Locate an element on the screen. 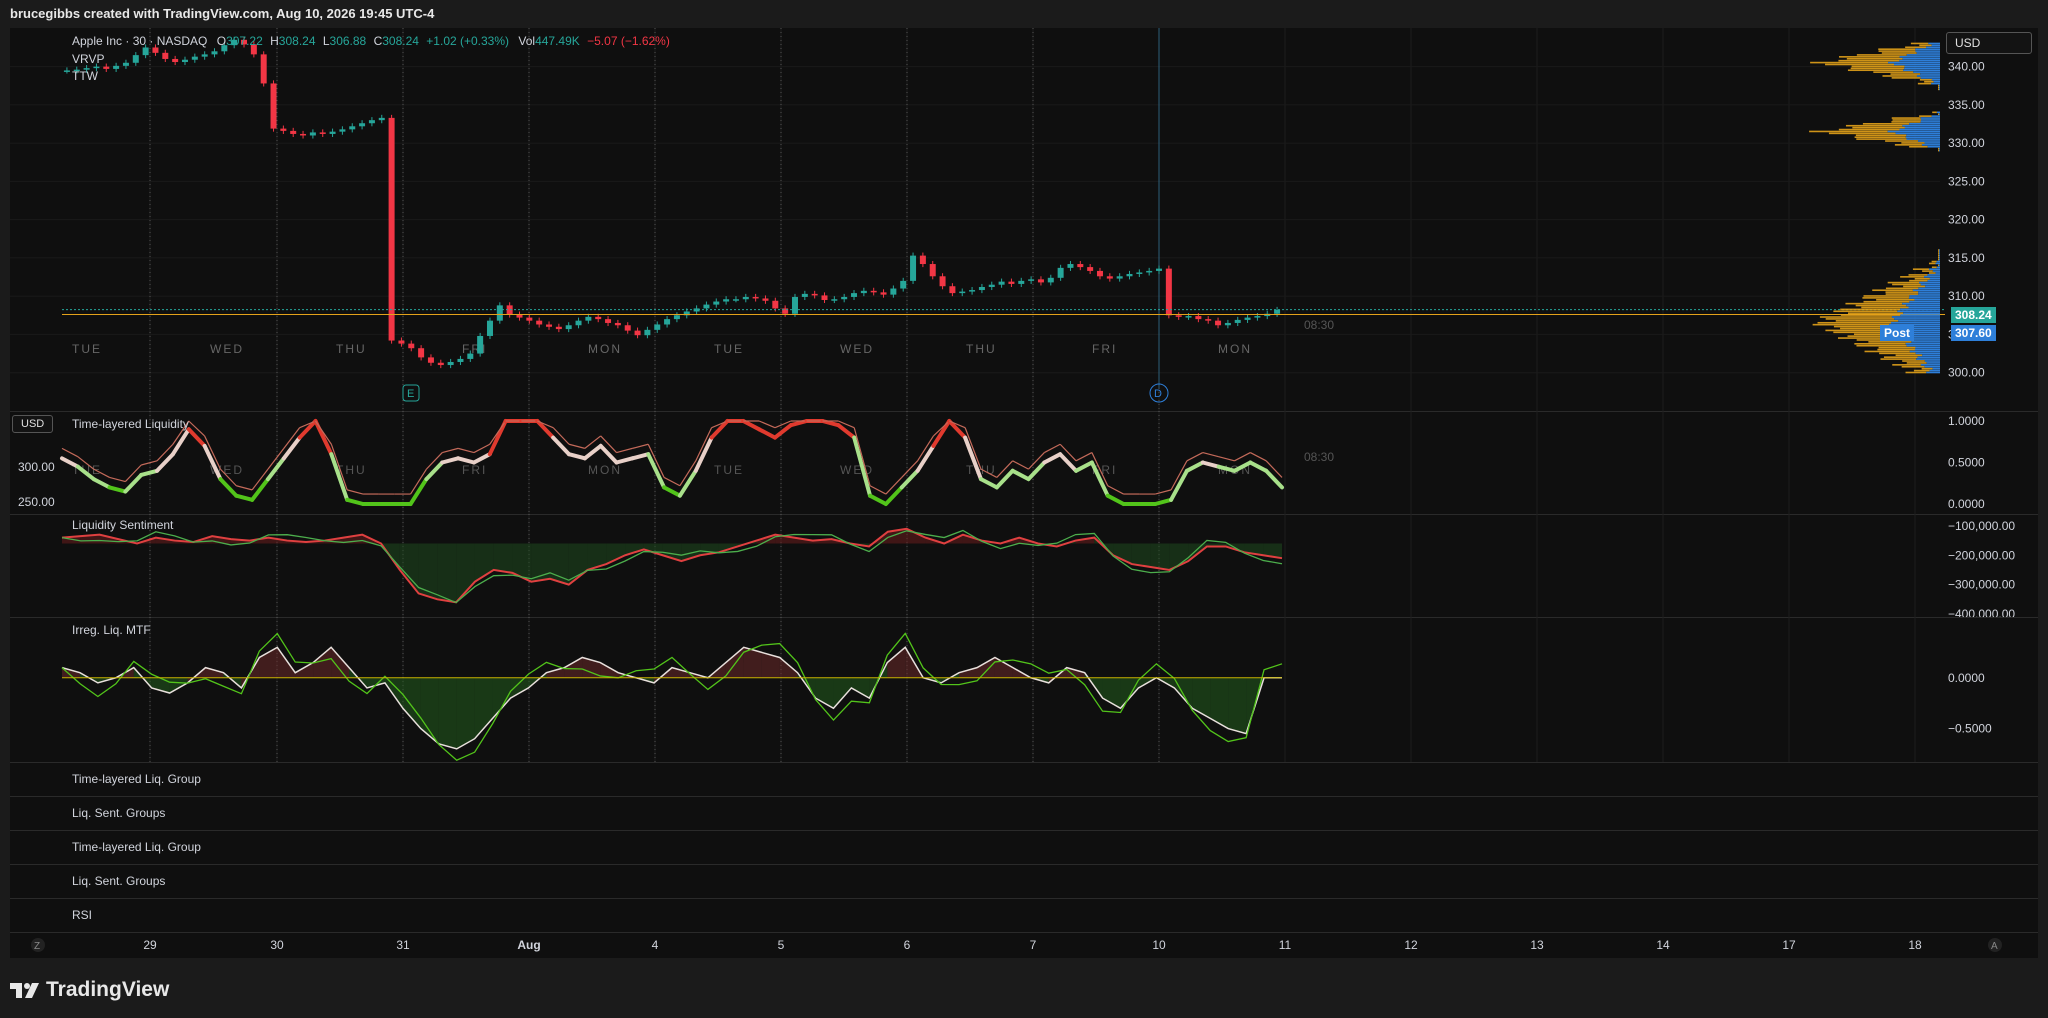 This screenshot has height=1018, width=2048. collapsed-pane-2: Liq. Sent. Groups is located at coordinates (1024, 813).